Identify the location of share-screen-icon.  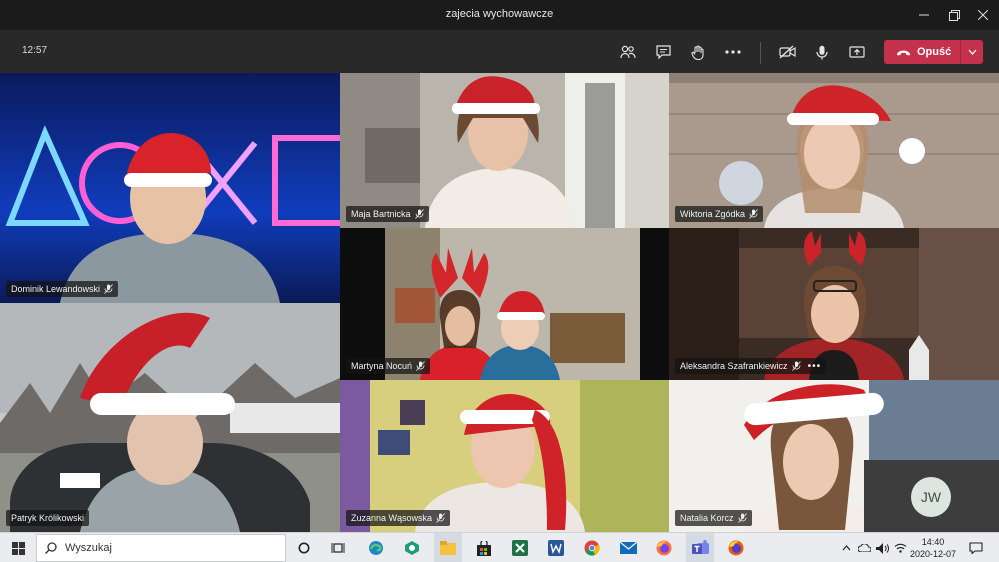
(857, 52).